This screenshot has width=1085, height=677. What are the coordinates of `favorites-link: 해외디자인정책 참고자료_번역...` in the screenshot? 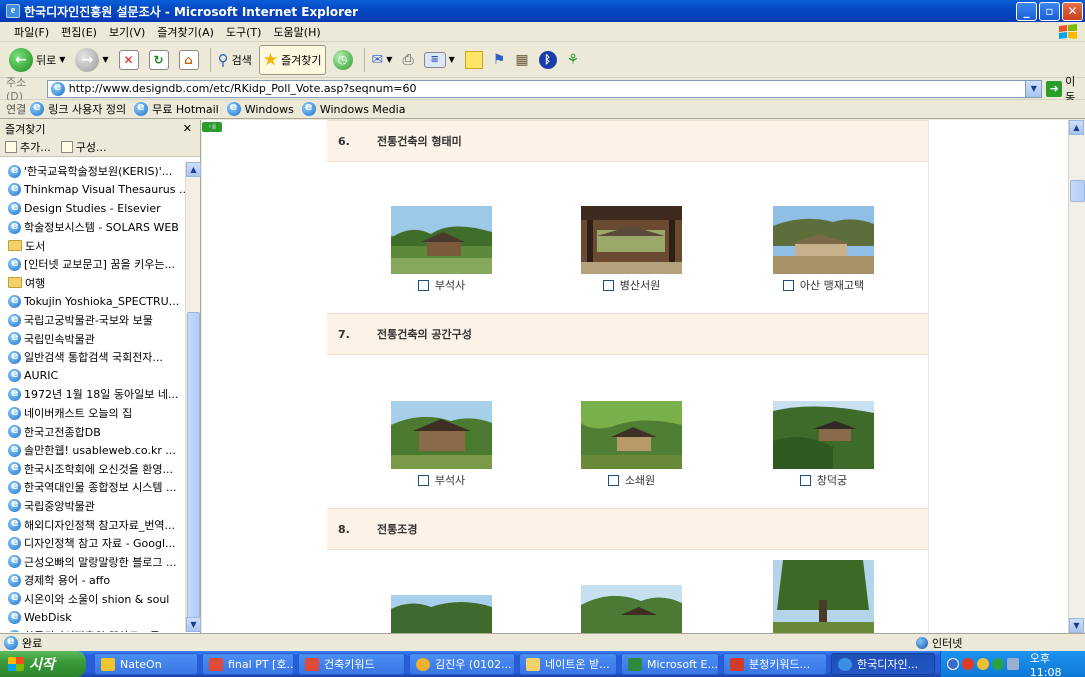 It's located at (99, 524).